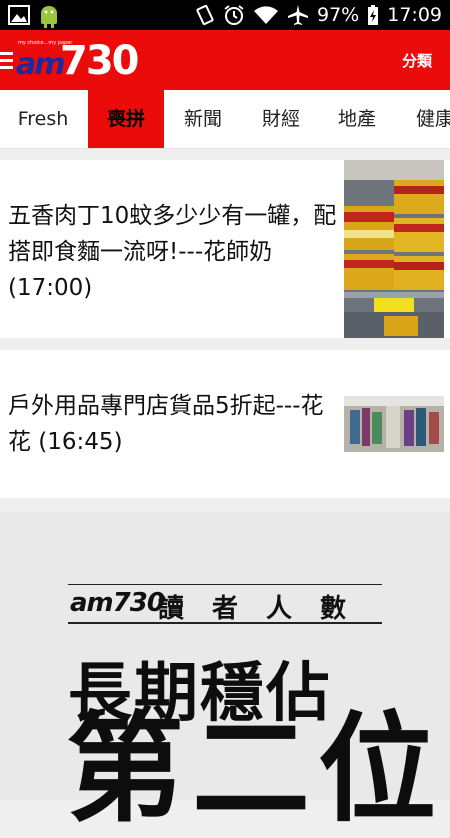  What do you see at coordinates (266, 15) in the screenshot?
I see `wifi-icon` at bounding box center [266, 15].